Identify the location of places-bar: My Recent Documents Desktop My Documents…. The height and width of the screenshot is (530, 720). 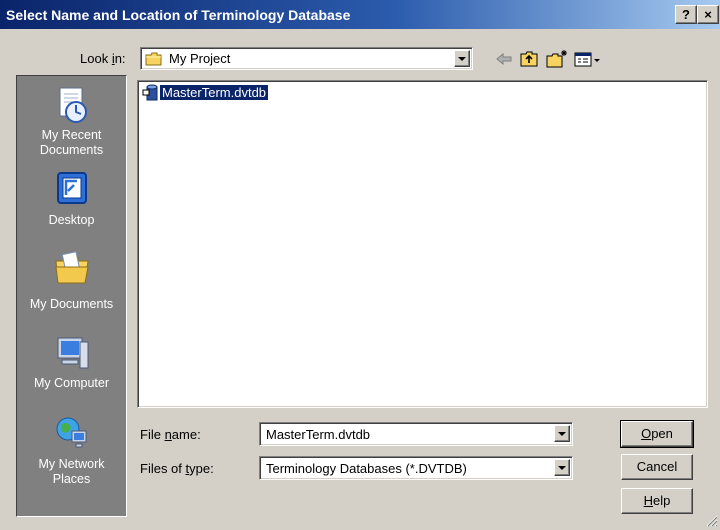
(71, 296).